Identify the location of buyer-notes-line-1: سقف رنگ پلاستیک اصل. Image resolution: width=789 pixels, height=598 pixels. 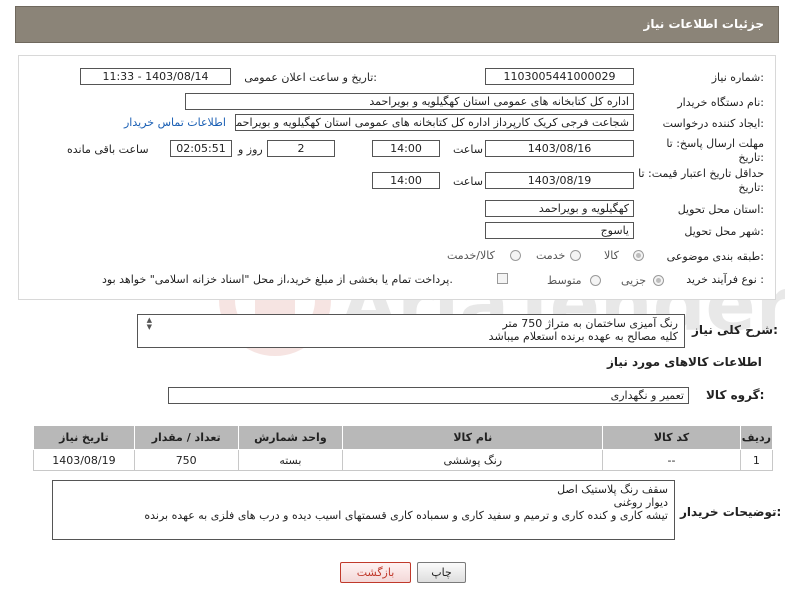
(612, 489).